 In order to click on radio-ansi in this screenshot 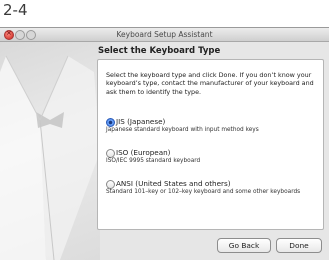, I will do `click(110, 184)`.